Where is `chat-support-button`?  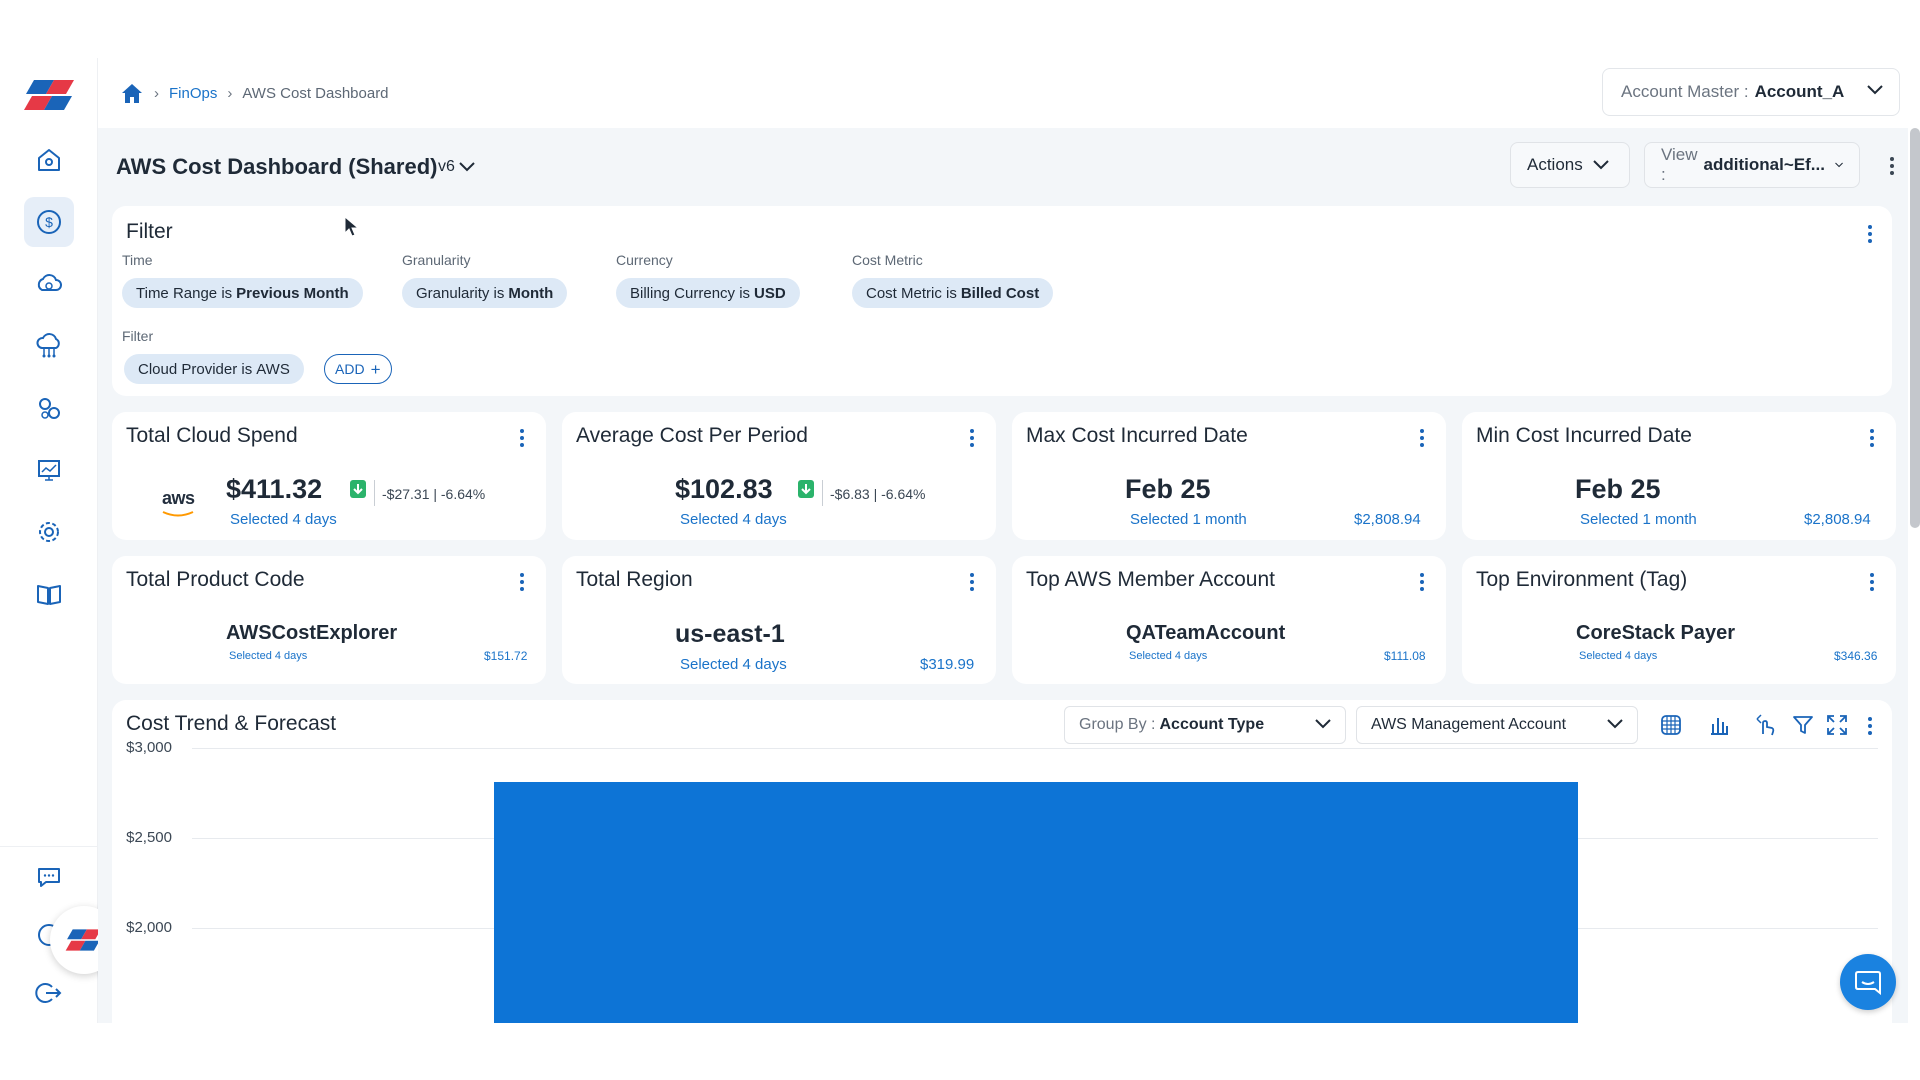 chat-support-button is located at coordinates (1868, 982).